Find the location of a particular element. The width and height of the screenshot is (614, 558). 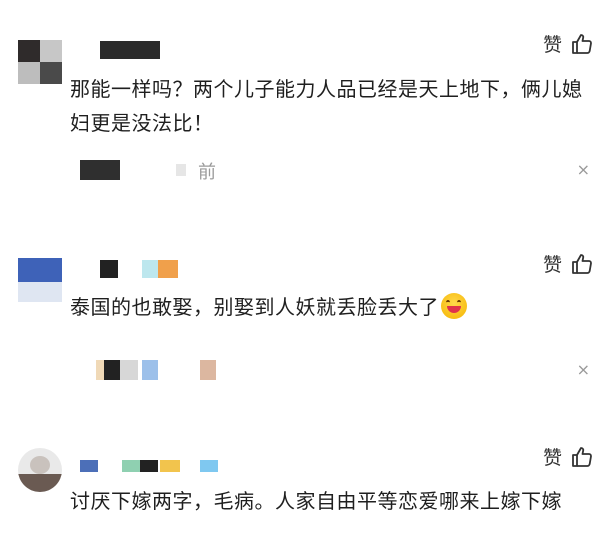

comment-text: 那能一样吗？两个儿子能力人品已经是天上地下，俩儿媳妇更是没法比！ is located at coordinates (326, 106).